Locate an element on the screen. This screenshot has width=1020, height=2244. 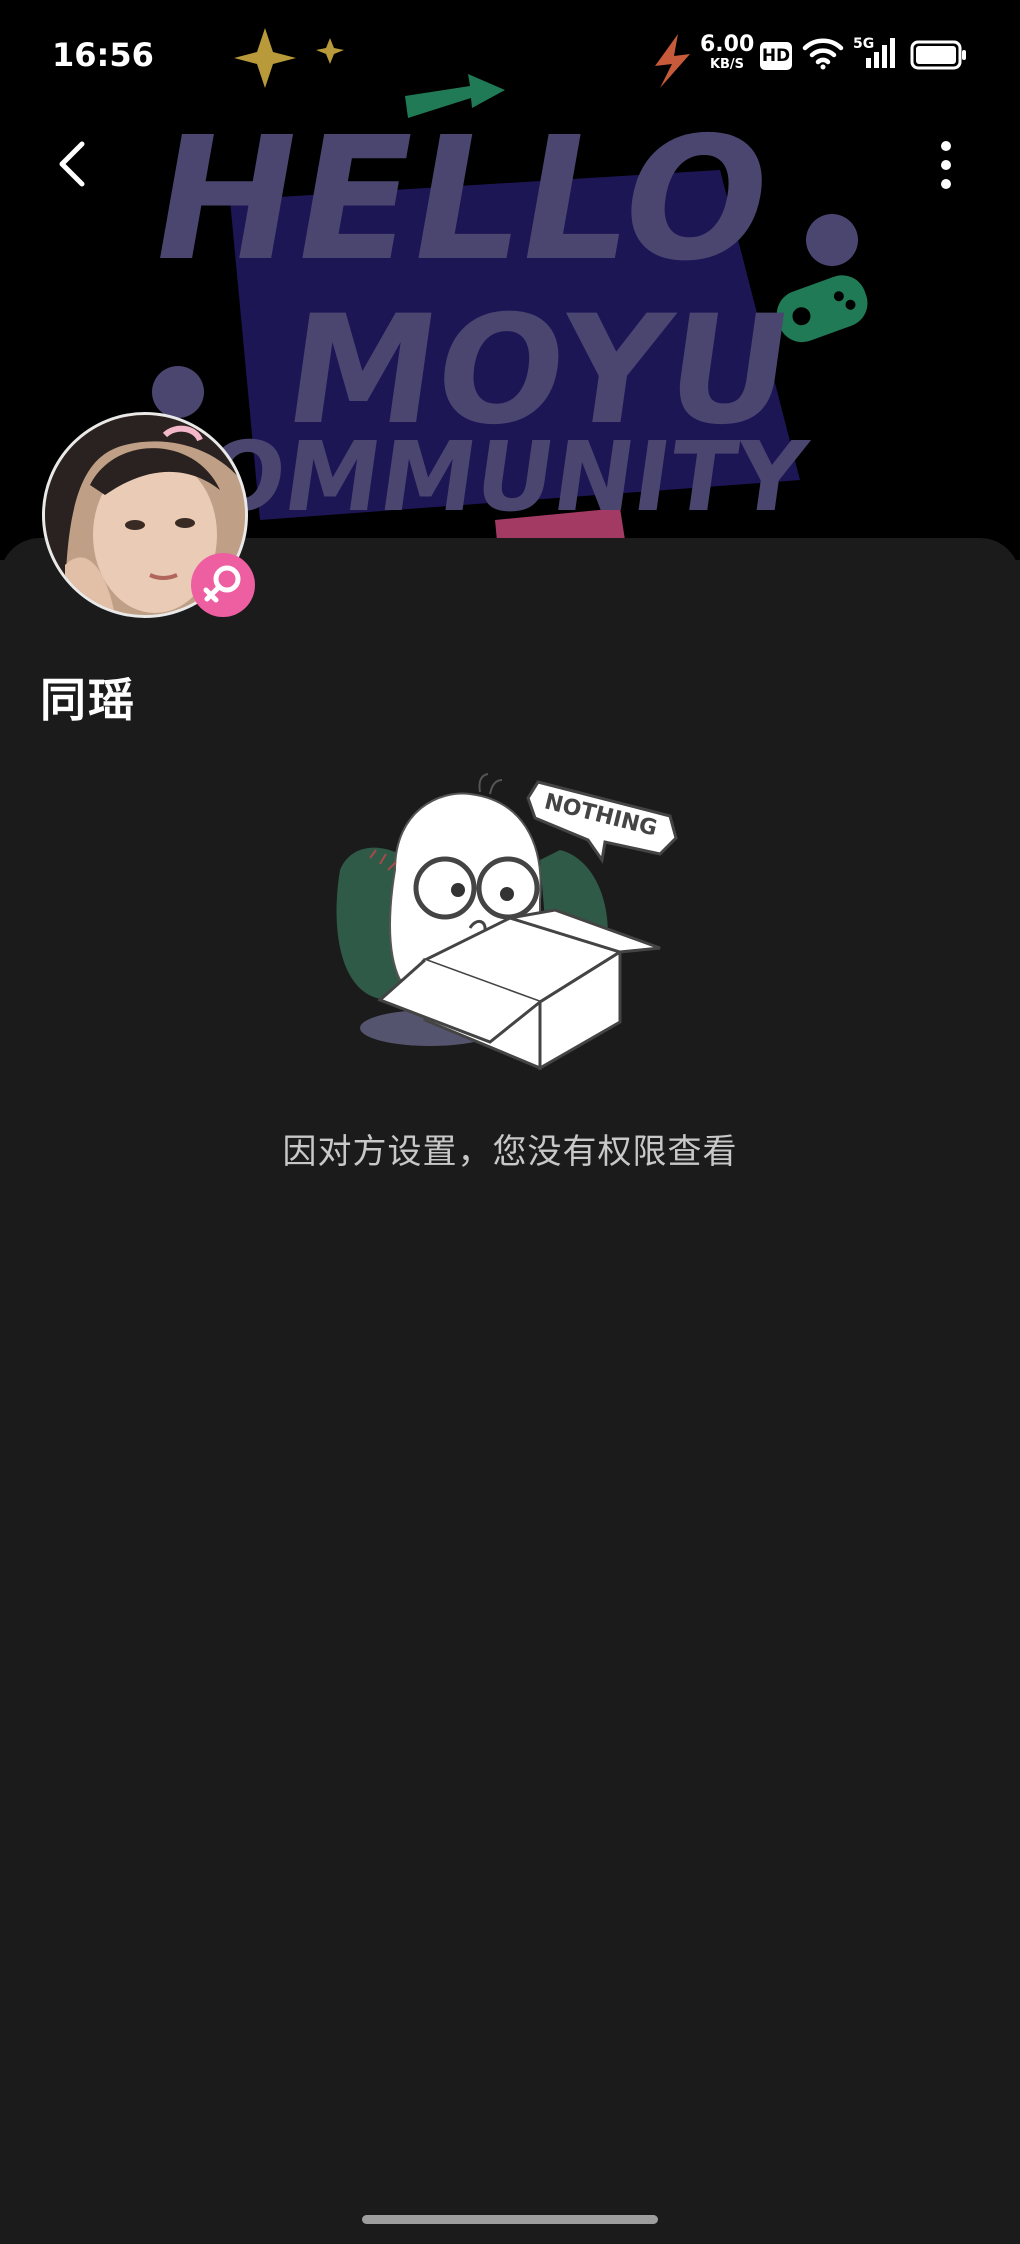
chevron-left-icon is located at coordinates (72, 164).